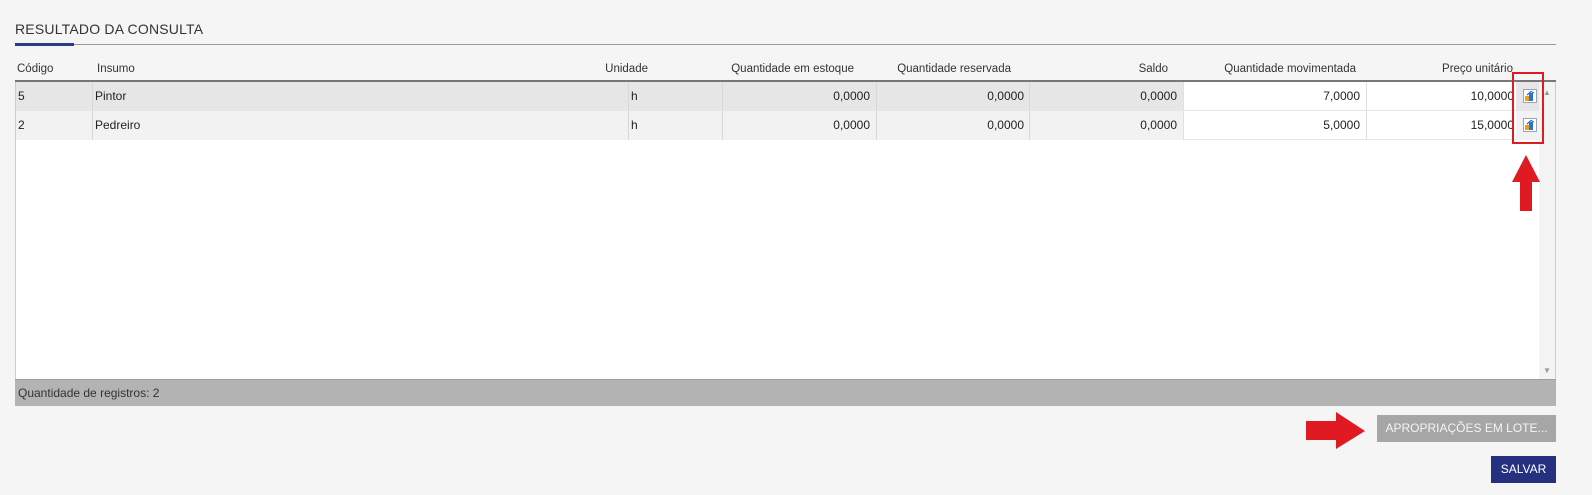 Image resolution: width=1592 pixels, height=495 pixels. I want to click on column-header-codigo: Código, so click(35, 69).